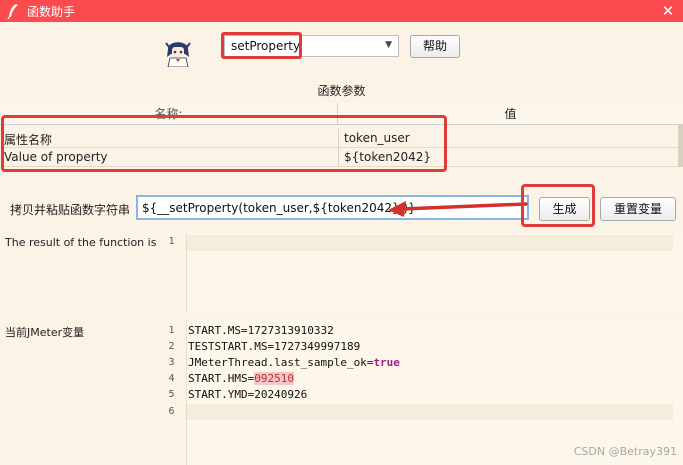 Image resolution: width=683 pixels, height=465 pixels. I want to click on title-bar: 函数助手 ✕, so click(341, 11).